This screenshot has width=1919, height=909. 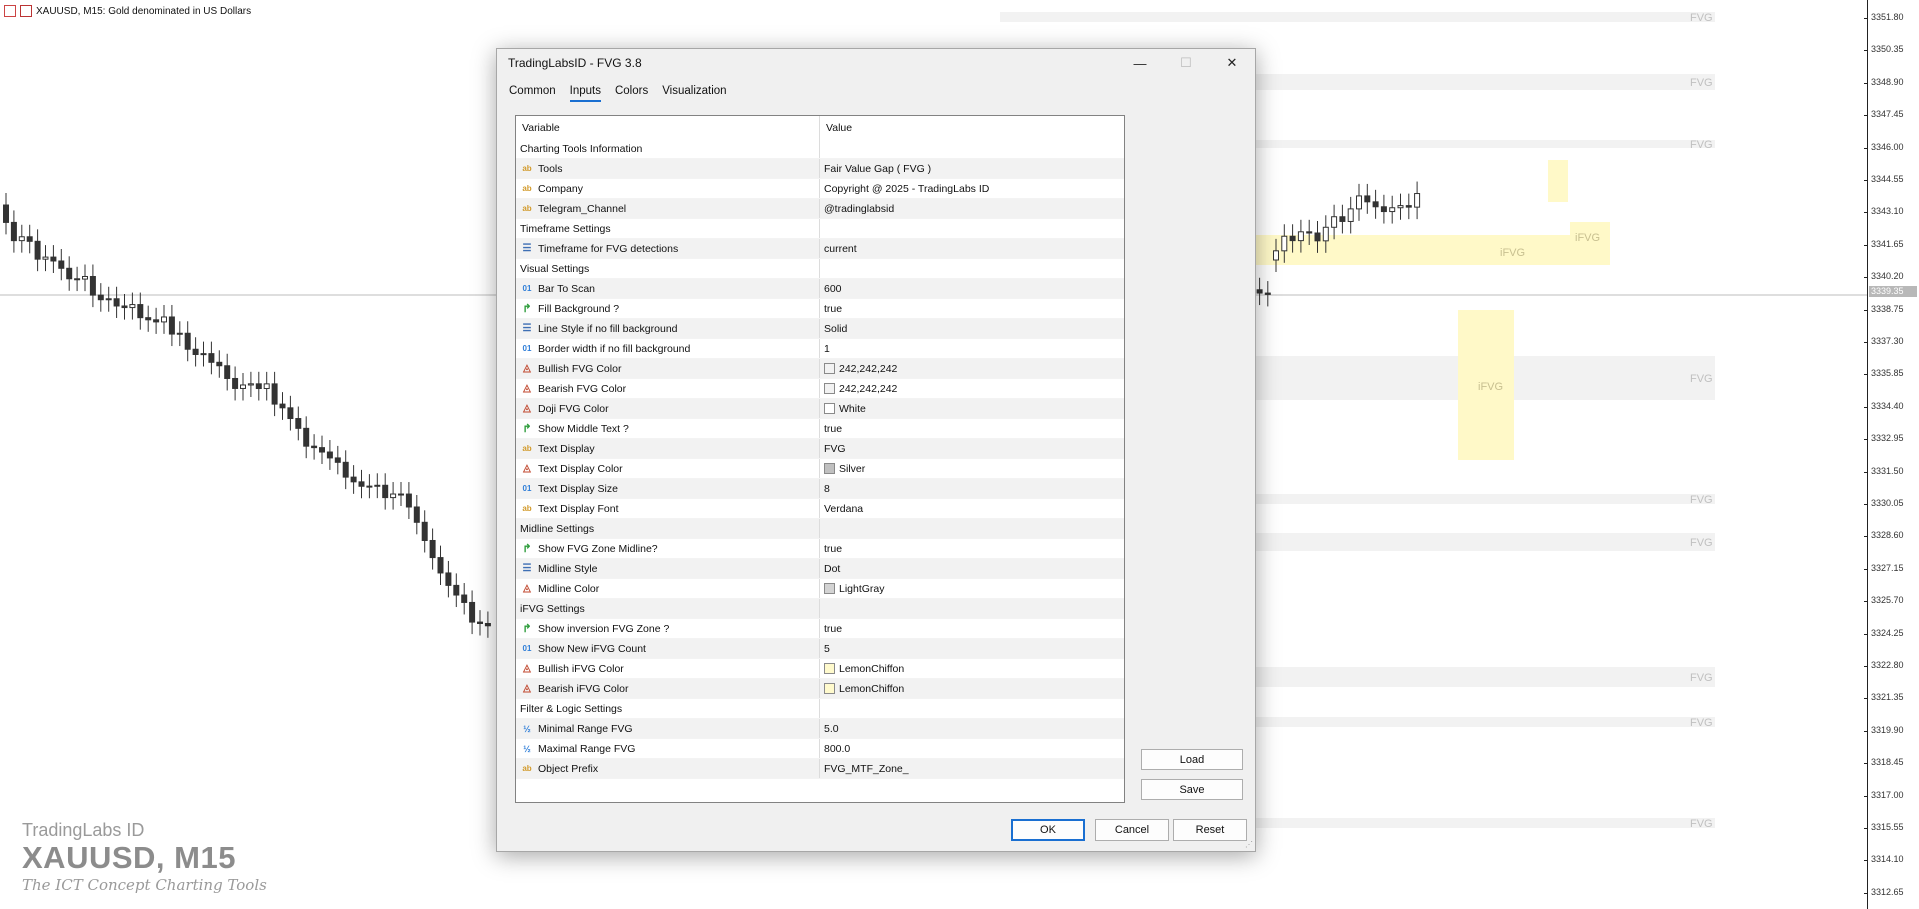 I want to click on variable-name: Filter & Logic Settings, so click(x=571, y=708).